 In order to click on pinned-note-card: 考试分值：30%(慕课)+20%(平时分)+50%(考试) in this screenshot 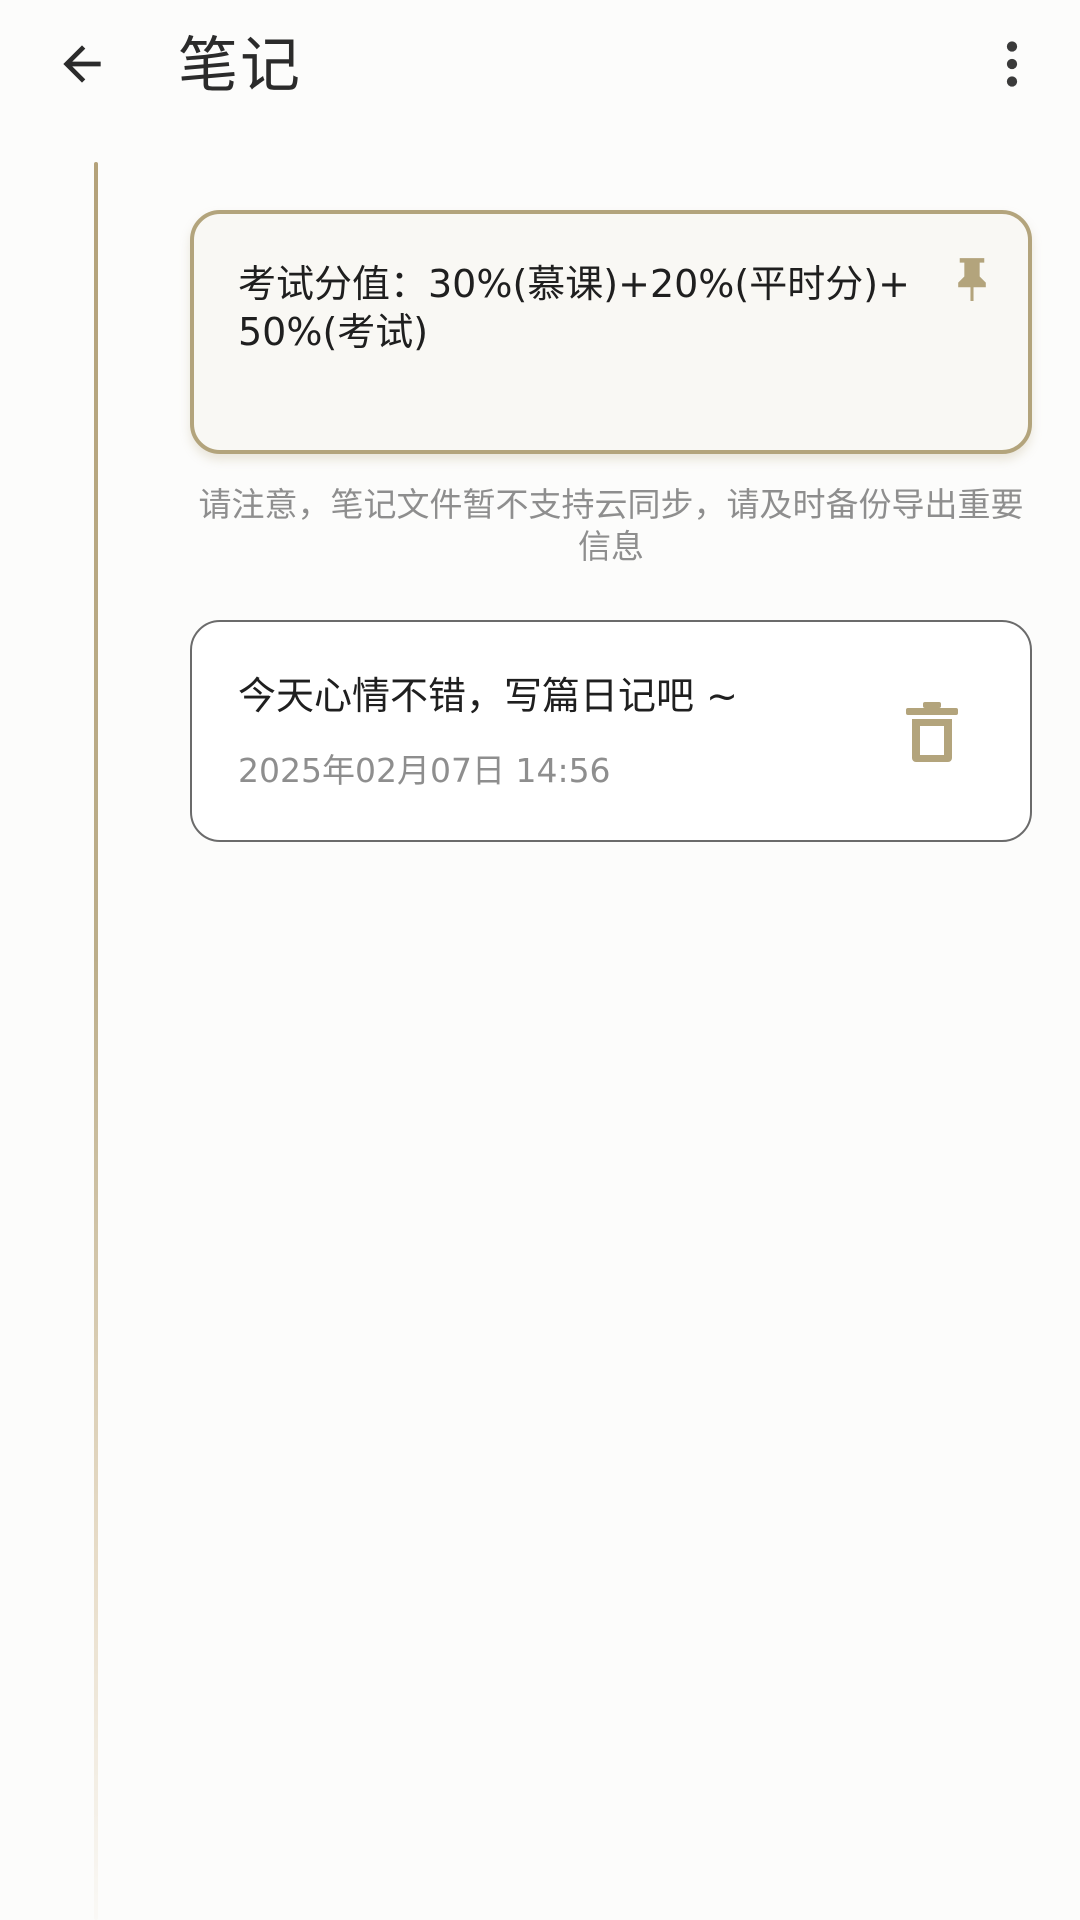, I will do `click(611, 332)`.